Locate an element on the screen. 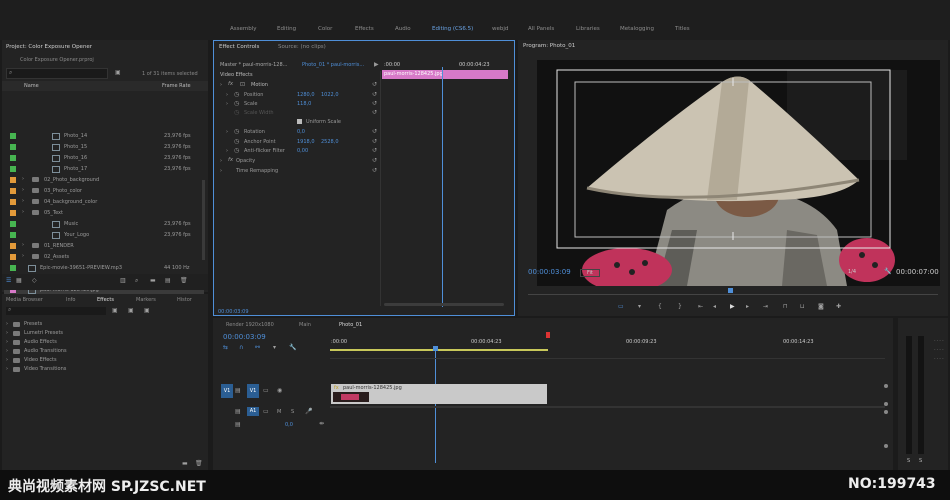  tab-effect-controls: Effect Controls is located at coordinates (239, 47).